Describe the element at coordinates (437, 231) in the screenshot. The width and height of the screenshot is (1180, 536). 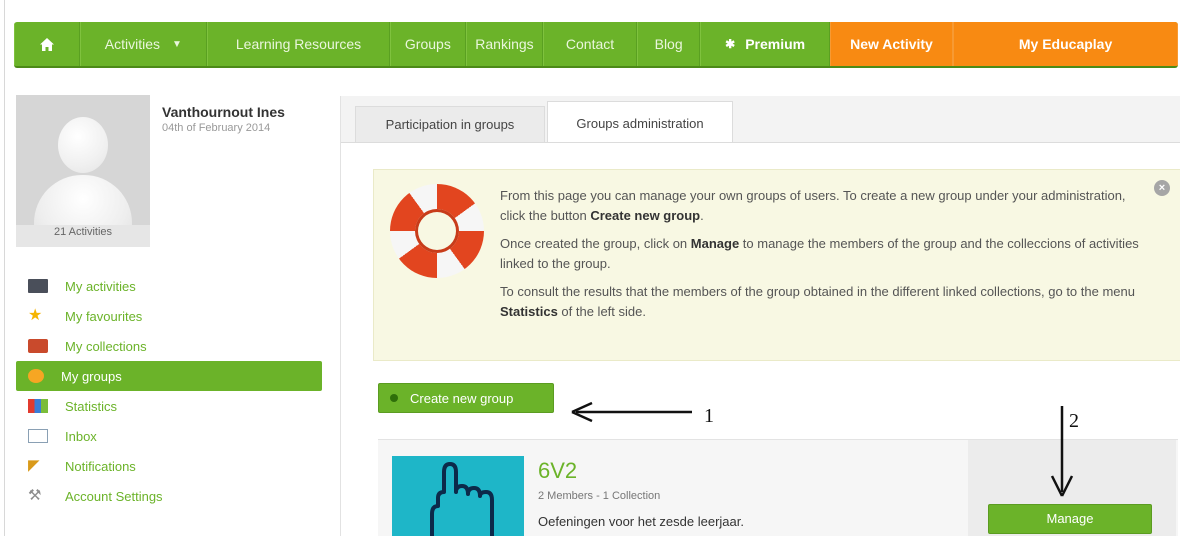
I see `lifebuoy-icon` at that location.